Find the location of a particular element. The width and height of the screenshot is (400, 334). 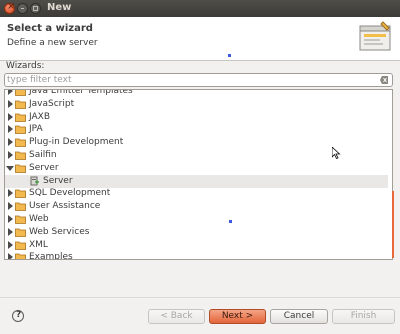

tree-folder-item: XML is located at coordinates (196, 245).